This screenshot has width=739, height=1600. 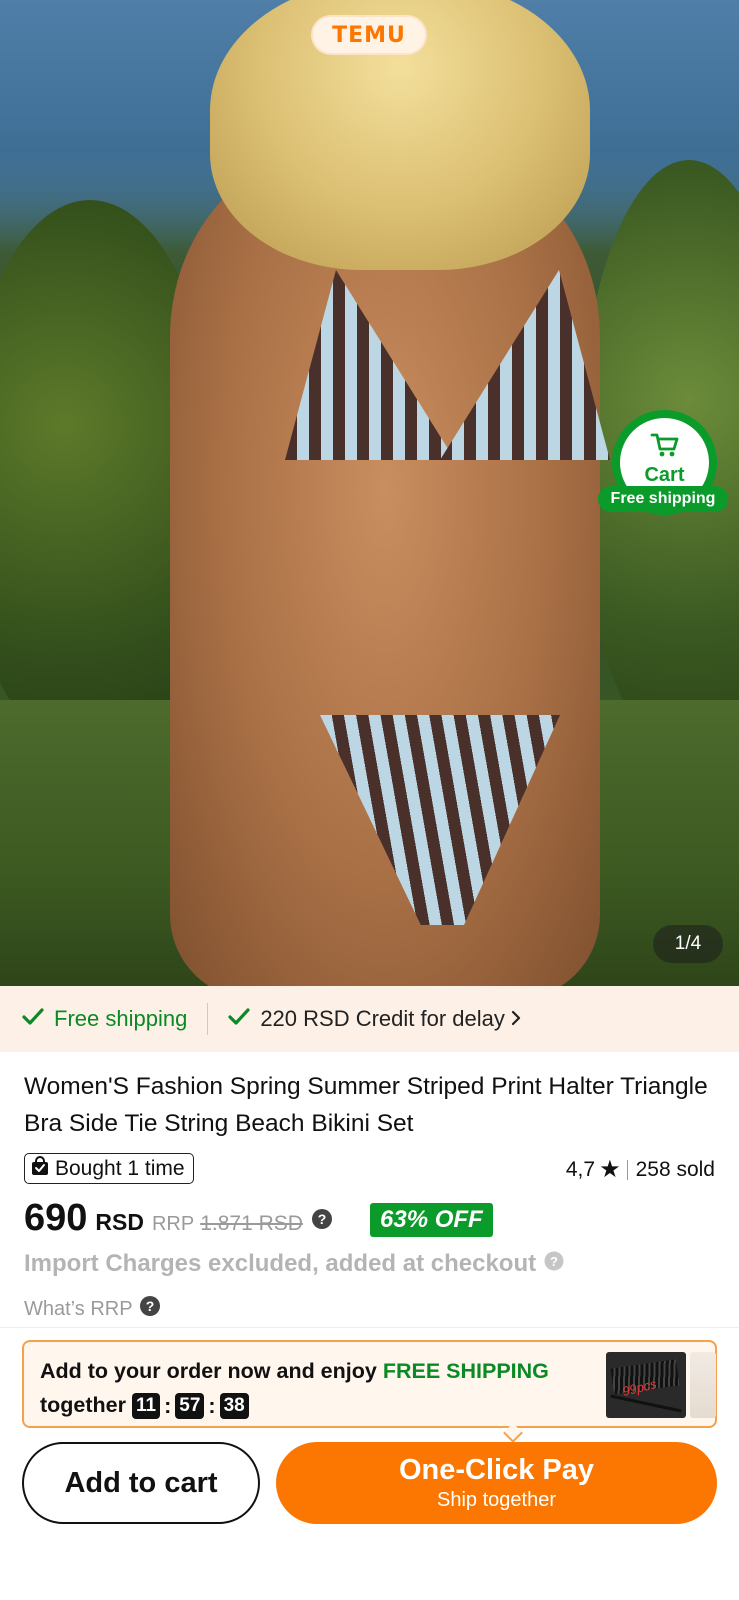 What do you see at coordinates (521, 1019) in the screenshot?
I see `chevron-right-icon` at bounding box center [521, 1019].